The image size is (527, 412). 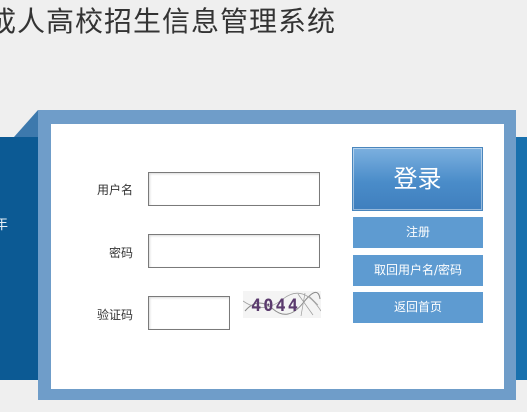 What do you see at coordinates (418, 232) in the screenshot?
I see `register-button: 注册` at bounding box center [418, 232].